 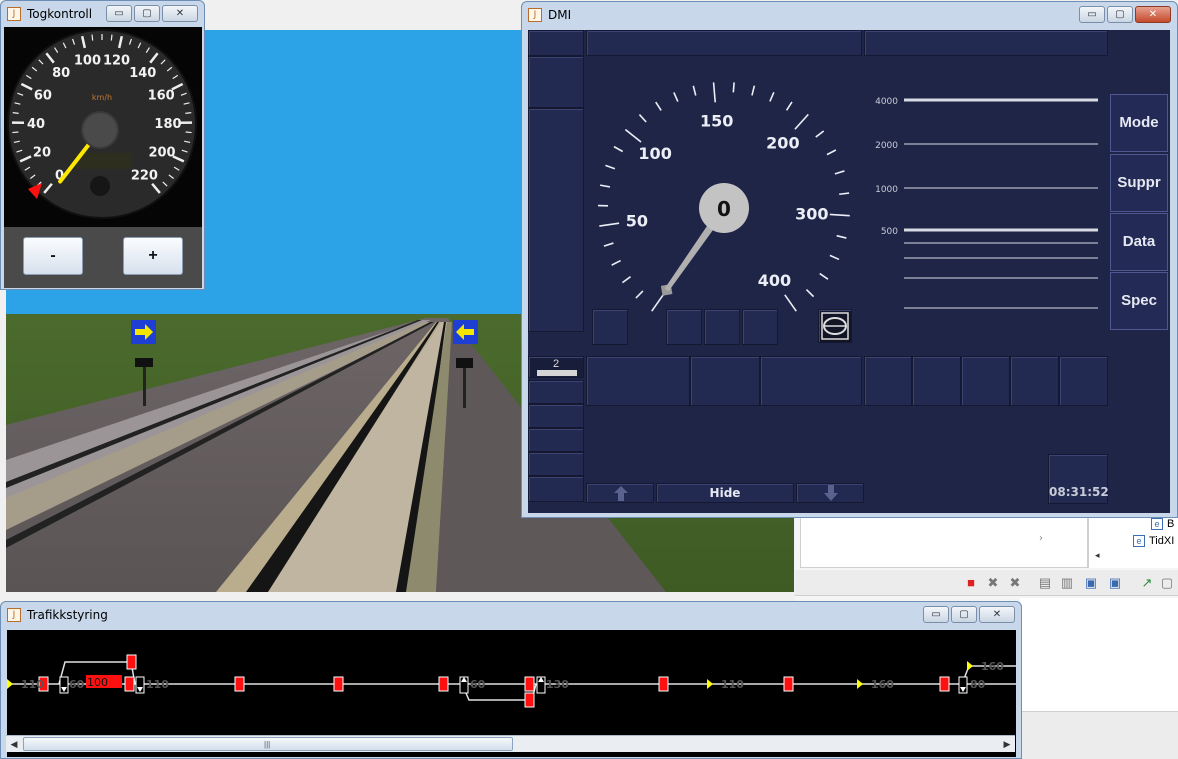 I want to click on ide-project-tree: e B e TidXI ◂, so click(x=1133, y=542).